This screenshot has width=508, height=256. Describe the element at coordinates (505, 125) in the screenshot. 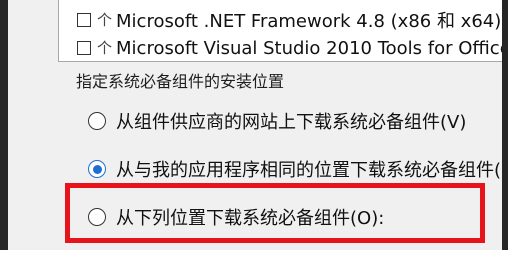

I see `window-edge-right` at that location.